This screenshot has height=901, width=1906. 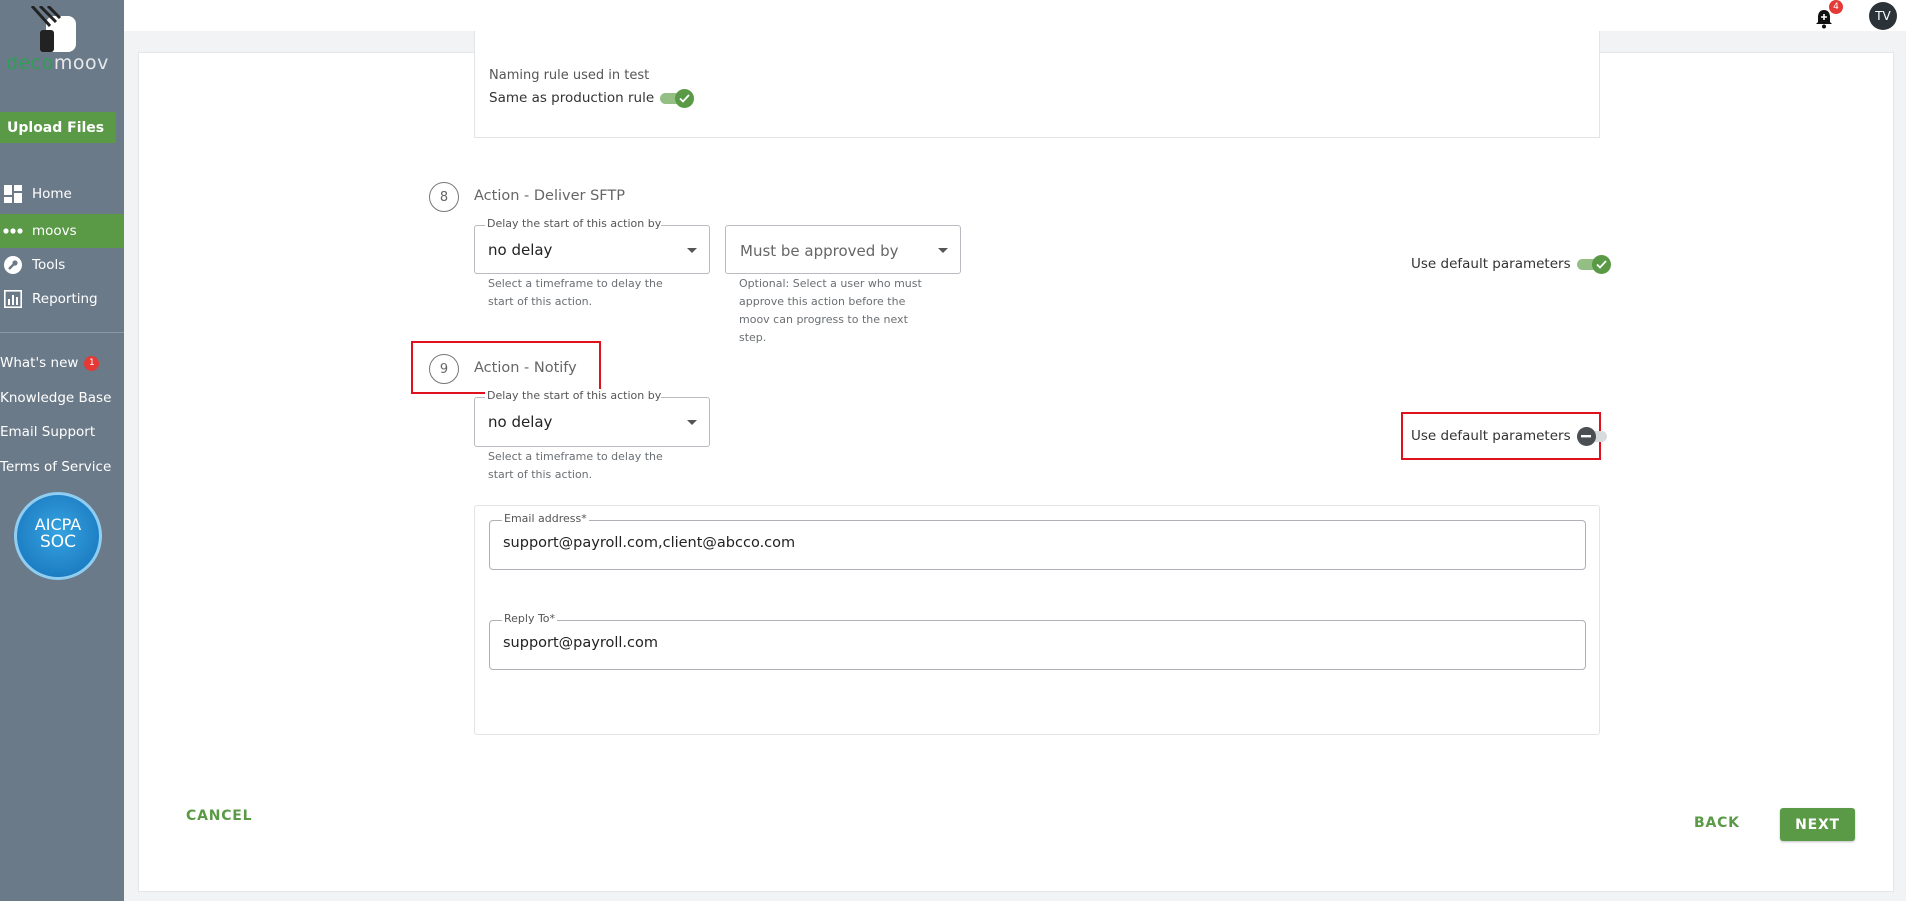 I want to click on email-address-field: Email address*, so click(x=1037, y=541).